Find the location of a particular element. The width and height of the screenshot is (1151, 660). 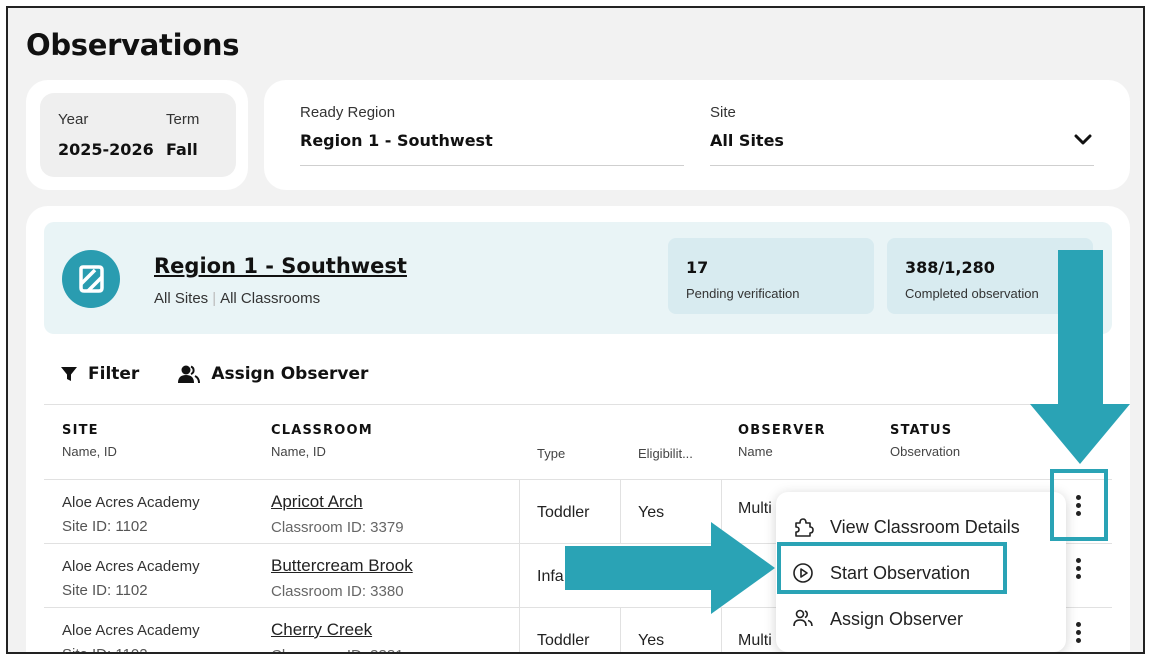

assign-observer-button: Assign Observer is located at coordinates (272, 374).